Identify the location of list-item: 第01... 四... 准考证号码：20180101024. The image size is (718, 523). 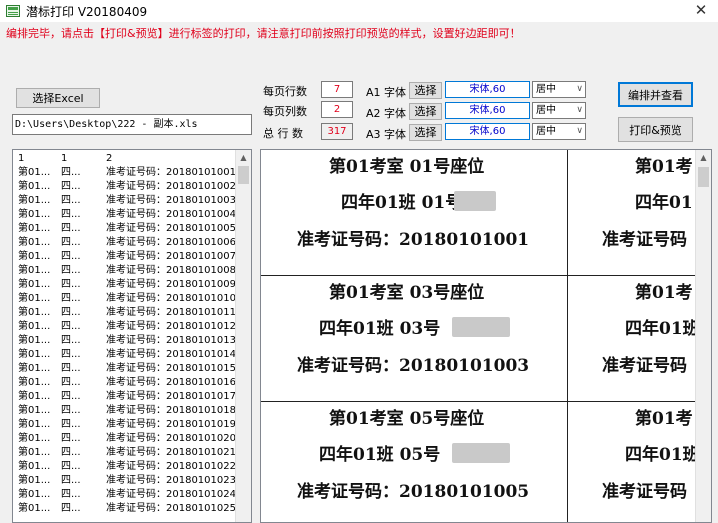
(125, 495).